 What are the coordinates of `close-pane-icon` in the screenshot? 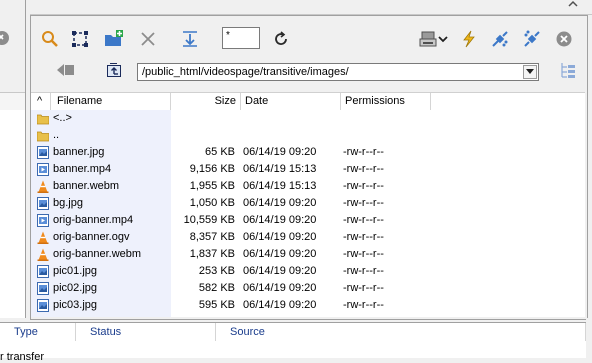 It's located at (564, 39).